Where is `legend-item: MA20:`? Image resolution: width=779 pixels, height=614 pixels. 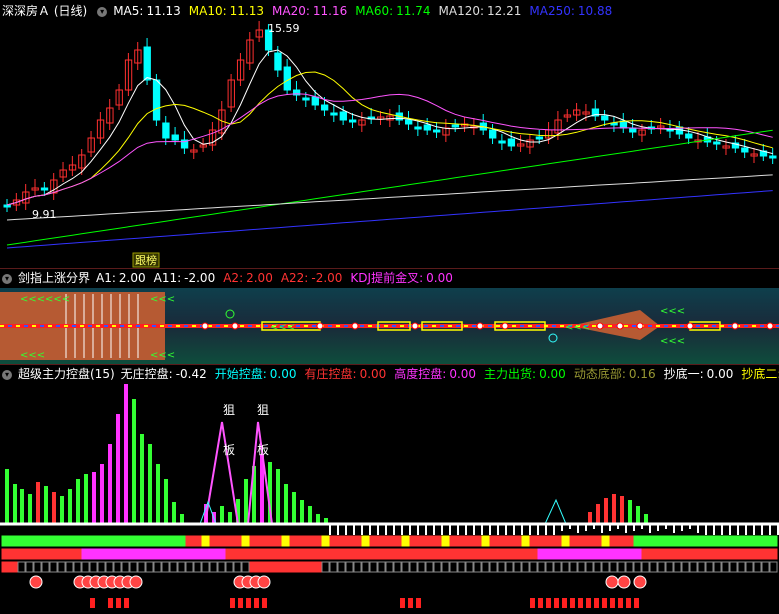 legend-item: MA20: is located at coordinates (291, 11).